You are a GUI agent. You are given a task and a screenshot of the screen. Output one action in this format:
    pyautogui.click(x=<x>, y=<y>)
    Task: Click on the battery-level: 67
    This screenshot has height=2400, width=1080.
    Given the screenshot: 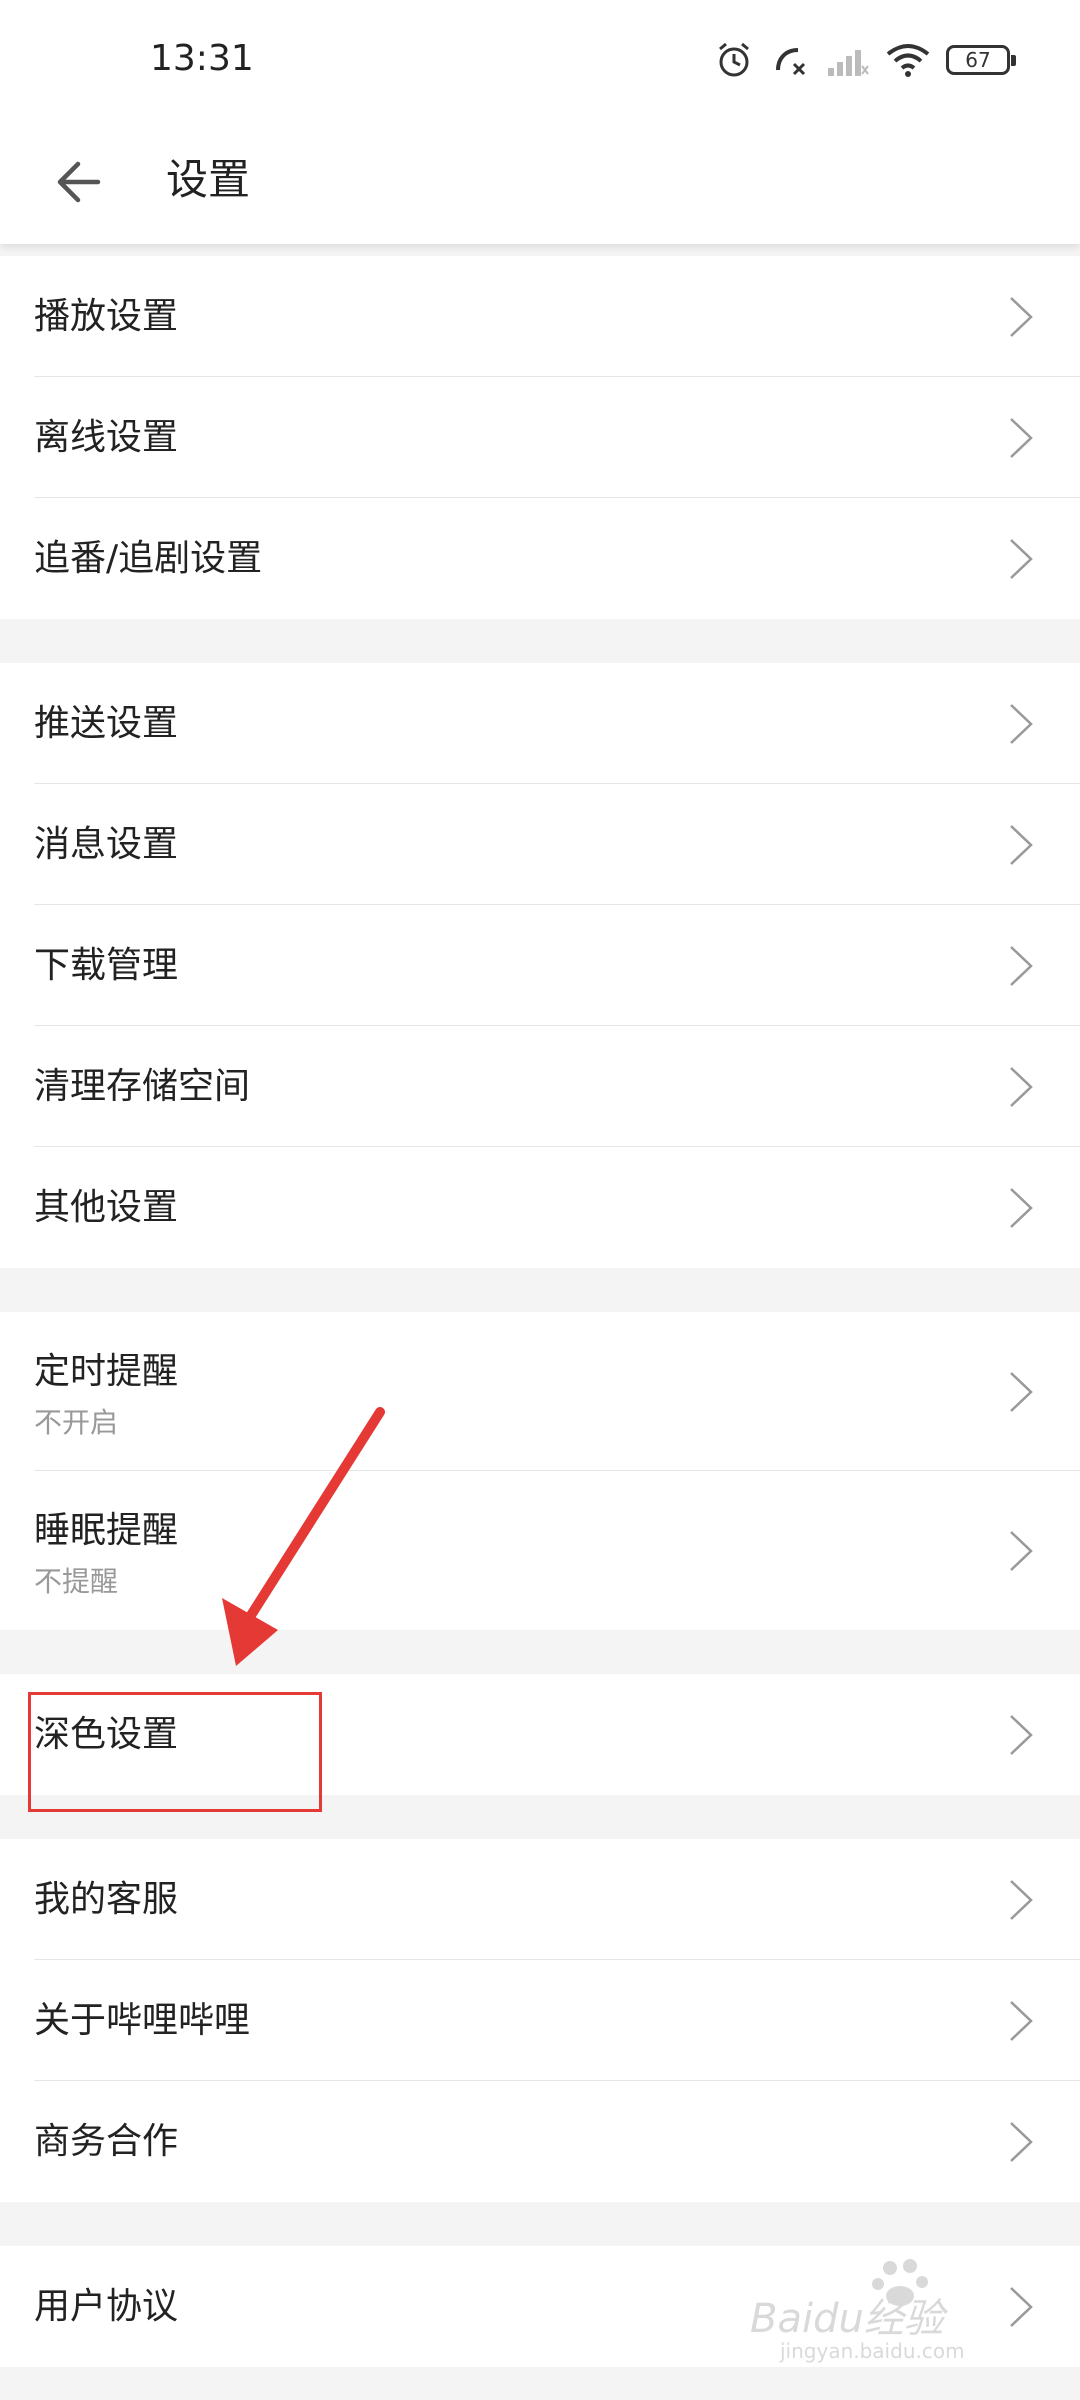 What is the action you would take?
    pyautogui.click(x=978, y=60)
    